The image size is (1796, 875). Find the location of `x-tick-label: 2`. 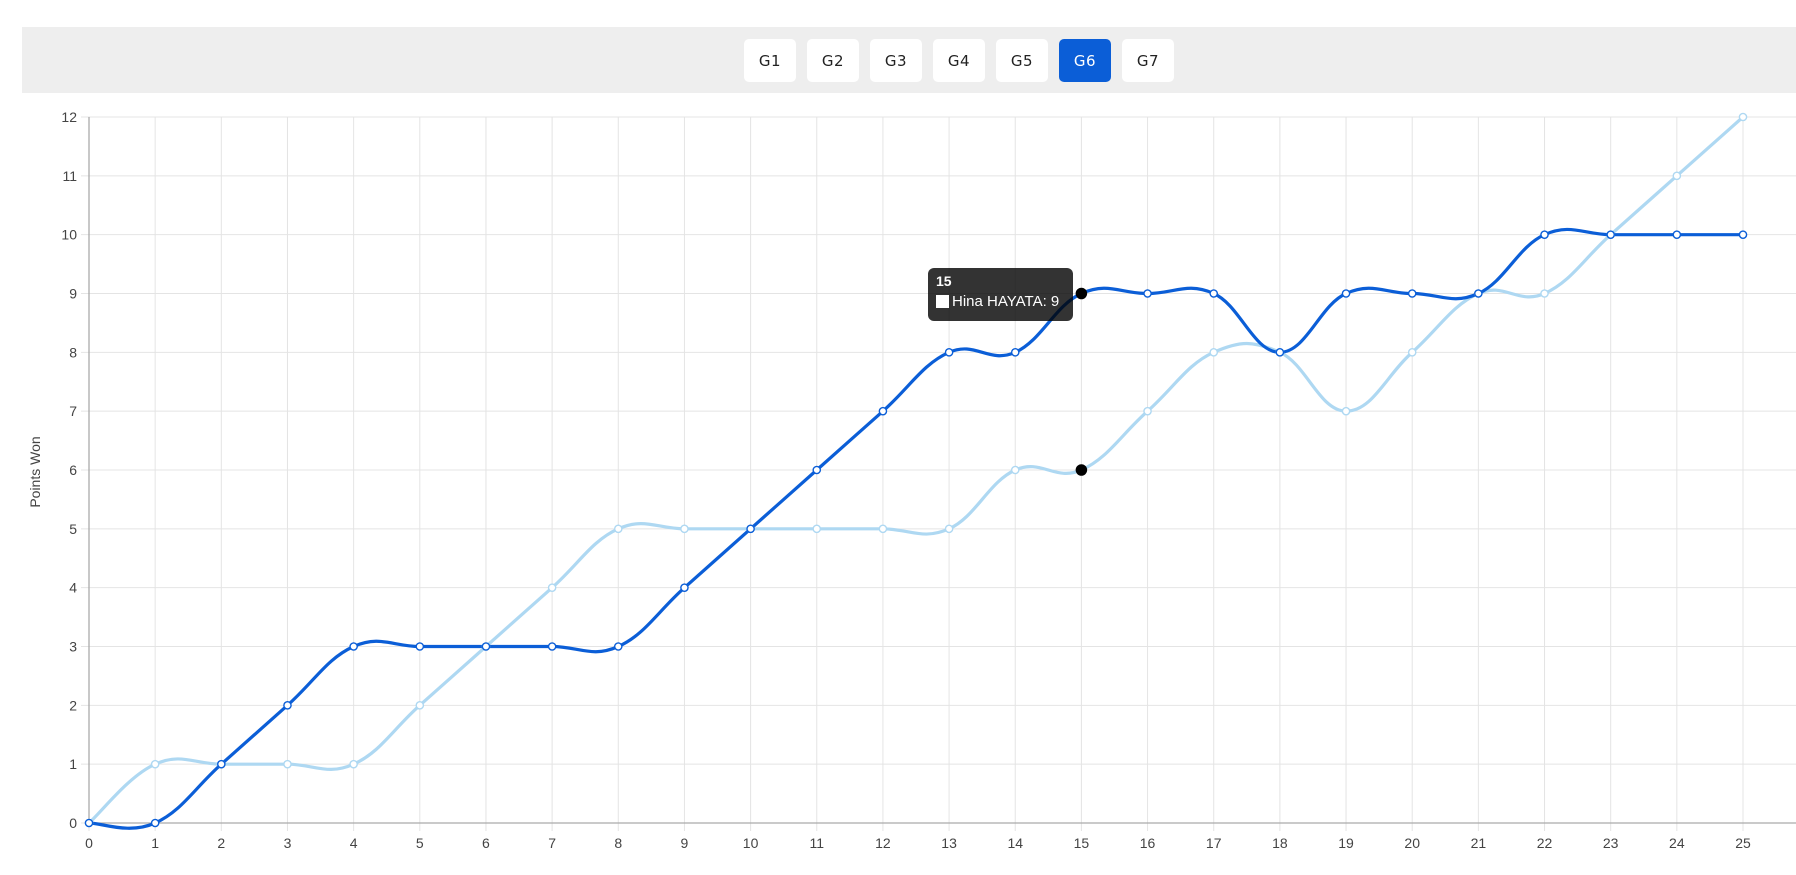

x-tick-label: 2 is located at coordinates (221, 843).